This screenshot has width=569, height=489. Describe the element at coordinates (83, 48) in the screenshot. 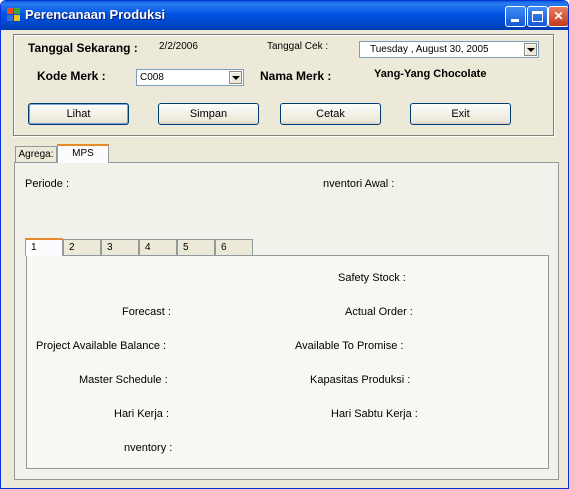

I see `tanggal-sekarang-label: Tanggal Sekarang :` at that location.